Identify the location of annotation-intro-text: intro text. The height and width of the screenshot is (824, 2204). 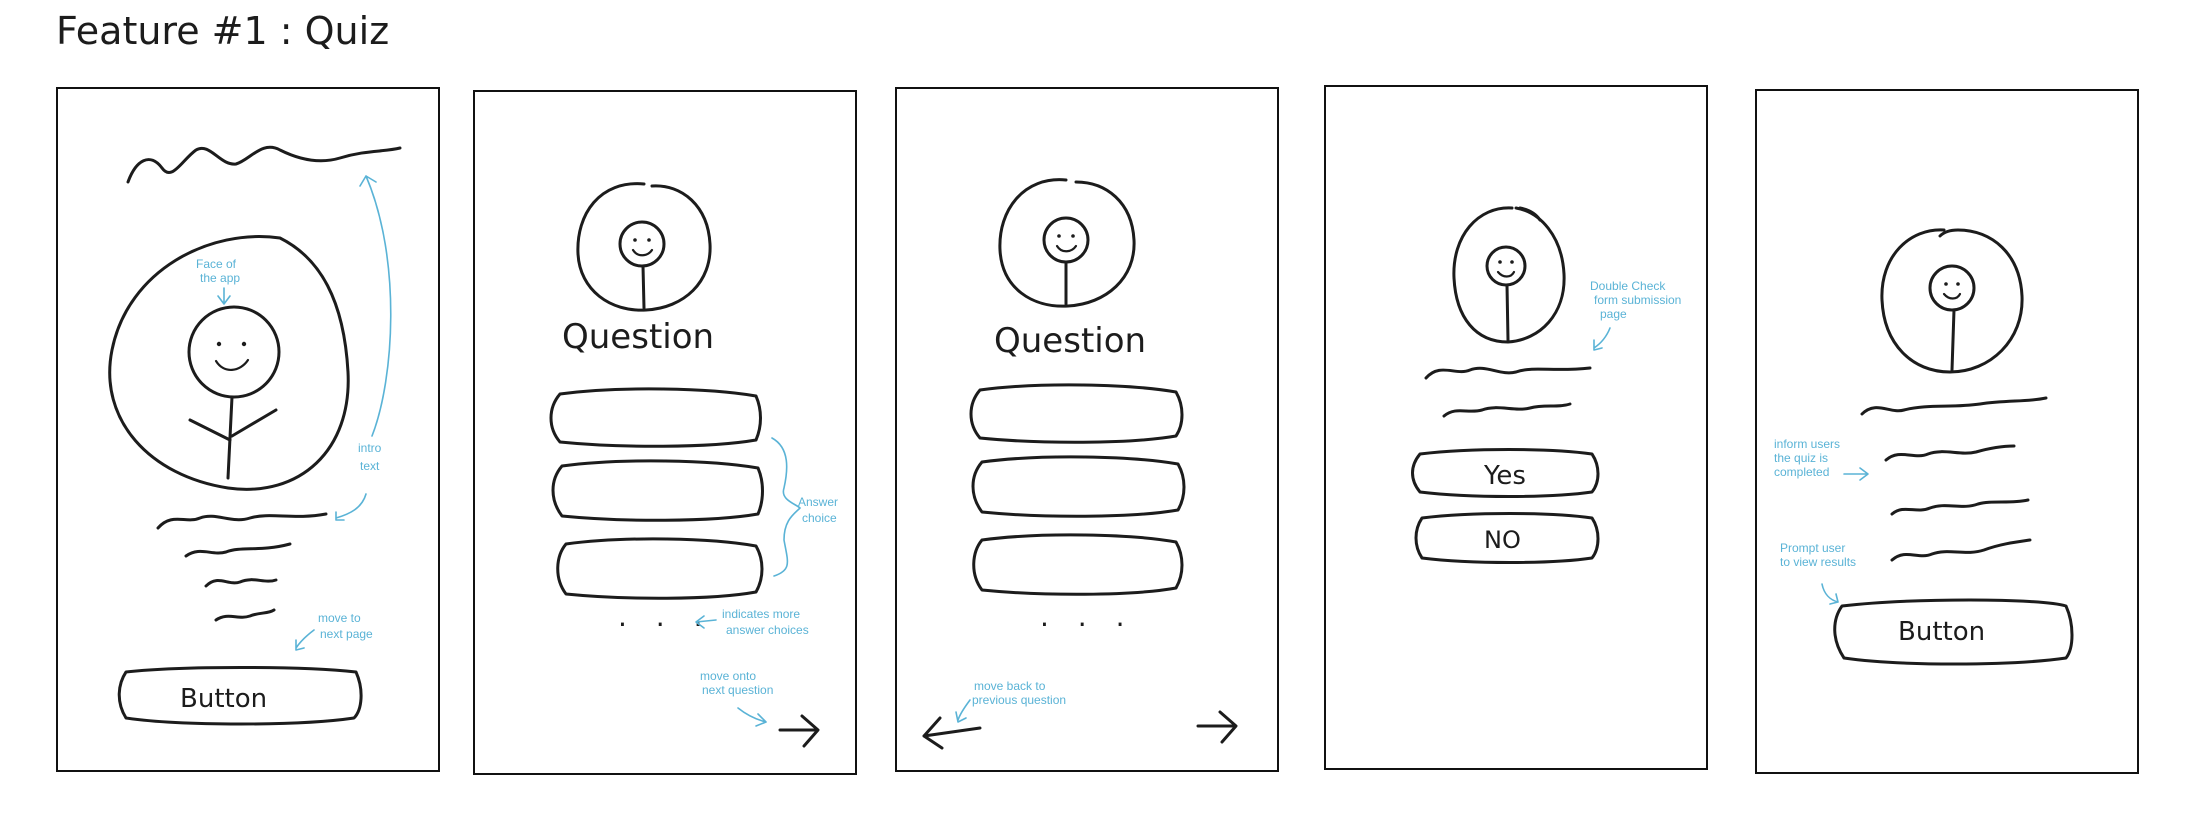
(363, 348).